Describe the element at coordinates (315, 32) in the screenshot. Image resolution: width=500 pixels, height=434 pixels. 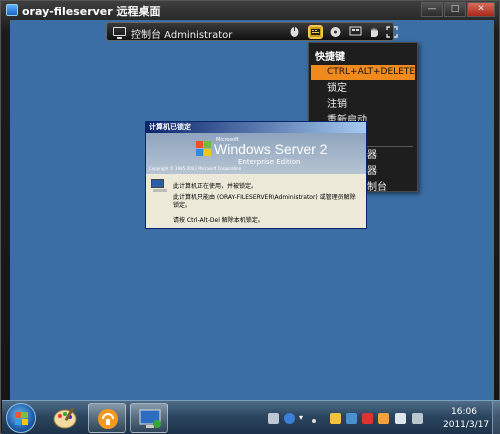
I see `keyboard-icon` at that location.